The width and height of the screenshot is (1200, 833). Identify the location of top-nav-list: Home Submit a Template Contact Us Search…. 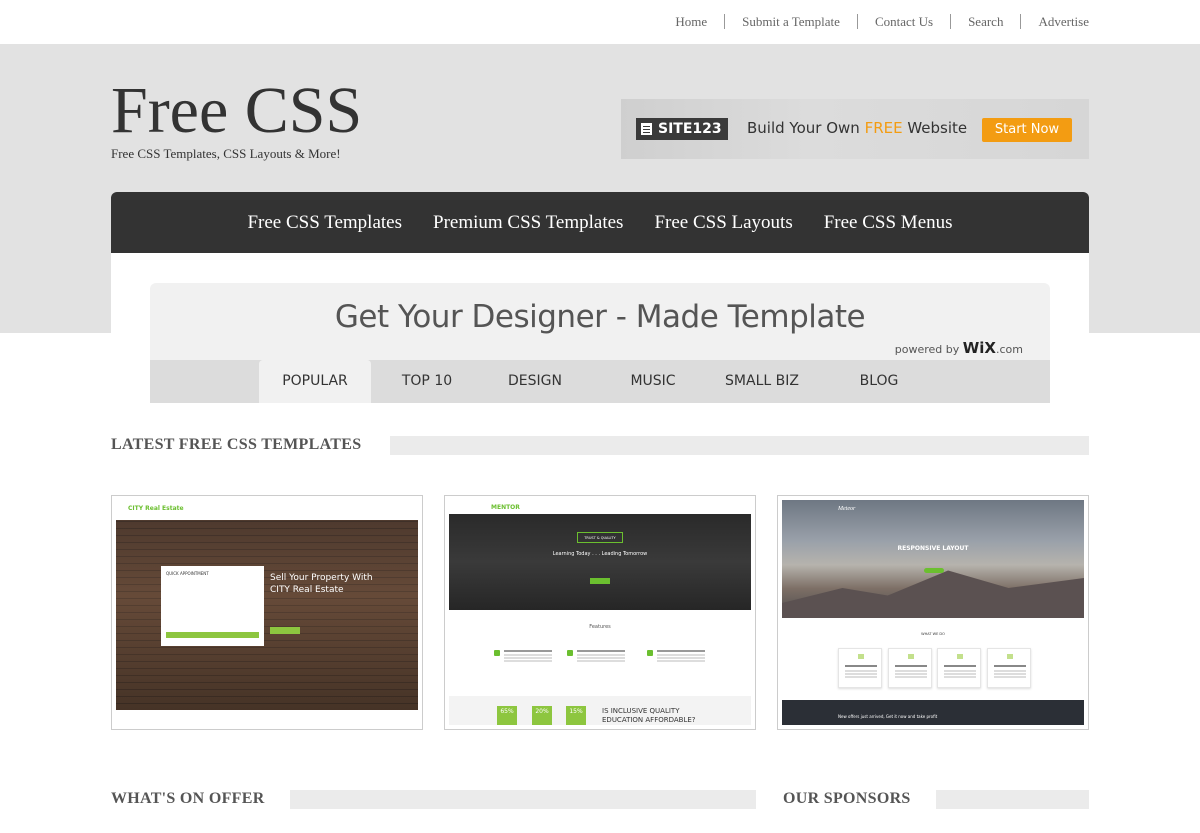
(873, 21).